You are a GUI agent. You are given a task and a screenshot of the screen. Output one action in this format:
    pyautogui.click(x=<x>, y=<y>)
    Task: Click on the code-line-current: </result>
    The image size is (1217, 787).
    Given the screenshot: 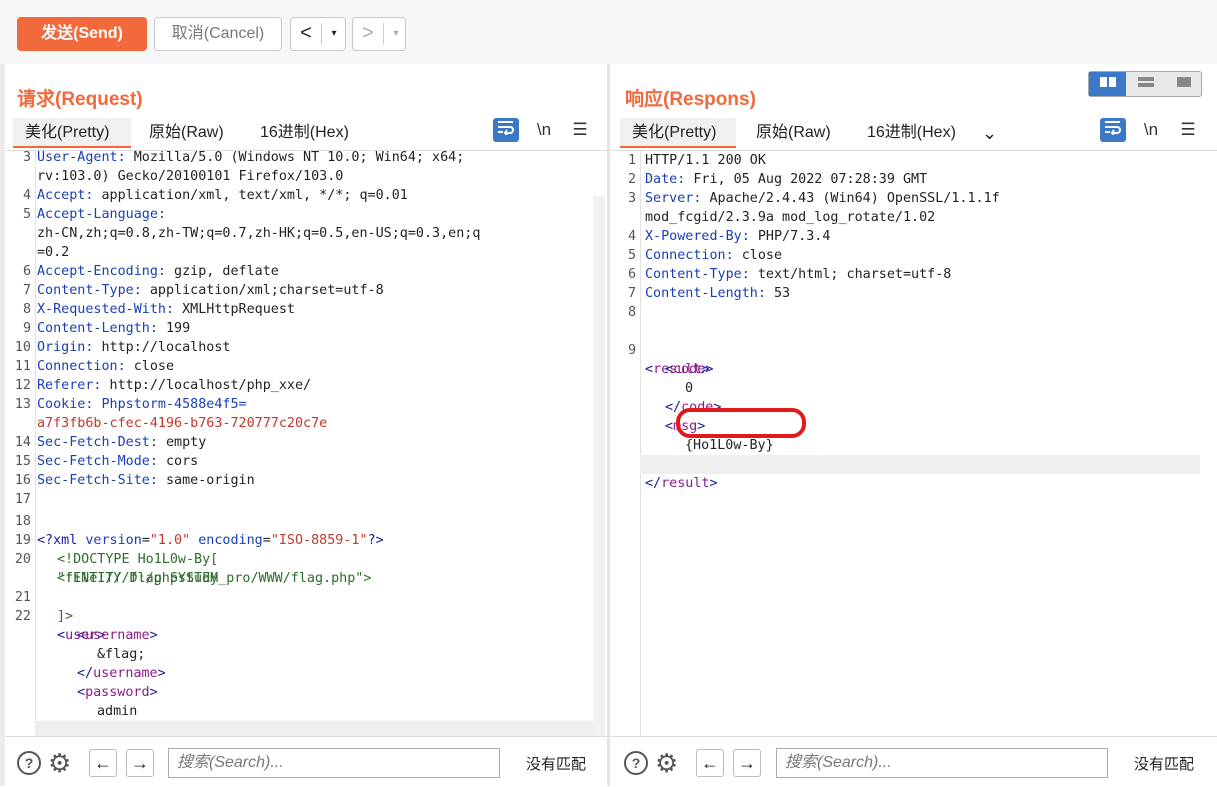 What is the action you would take?
    pyautogui.click(x=920, y=473)
    